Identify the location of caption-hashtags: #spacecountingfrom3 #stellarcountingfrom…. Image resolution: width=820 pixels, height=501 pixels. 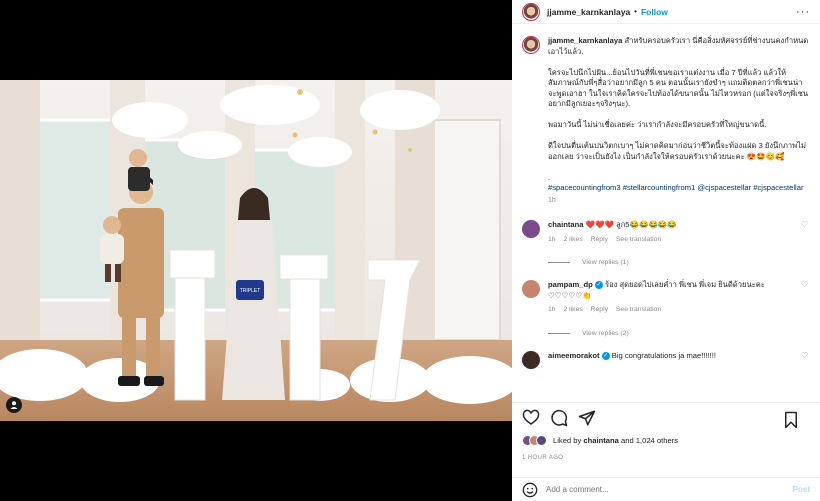
(679, 188).